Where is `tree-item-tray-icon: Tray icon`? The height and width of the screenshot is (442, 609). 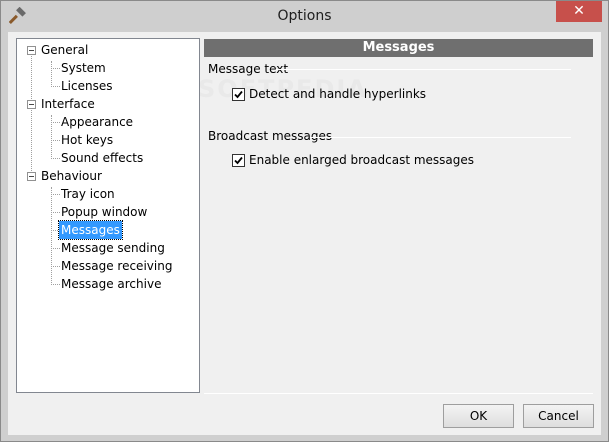 tree-item-tray-icon: Tray icon is located at coordinates (88, 194).